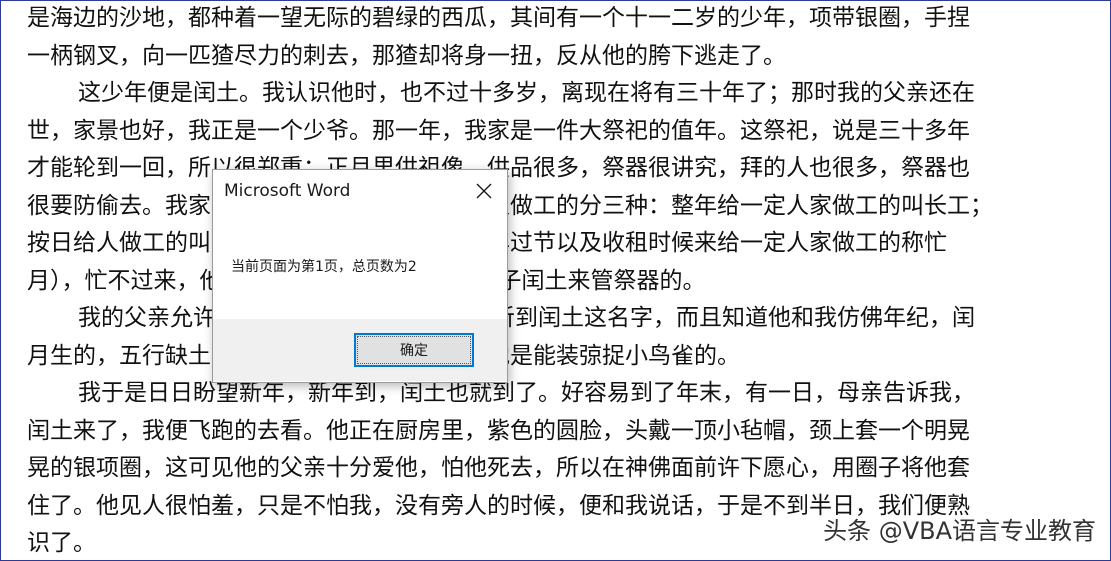 Image resolution: width=1111 pixels, height=561 pixels. What do you see at coordinates (526, 93) in the screenshot?
I see `document-line: 这少年便是闰土。我认识他时，也不过十多岁，离现在将有三十年了；那时我的父亲还在` at bounding box center [526, 93].